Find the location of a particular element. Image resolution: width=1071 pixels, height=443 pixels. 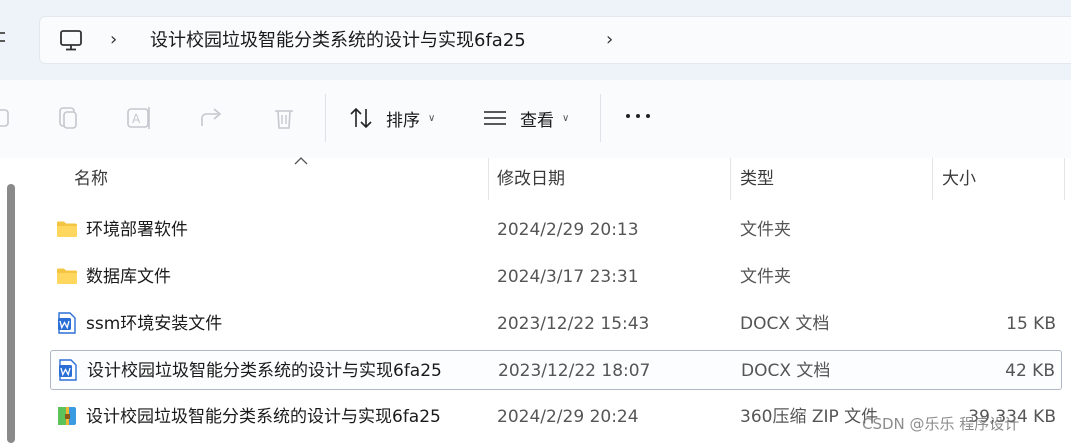

sort-label: 排序 is located at coordinates (403, 120).